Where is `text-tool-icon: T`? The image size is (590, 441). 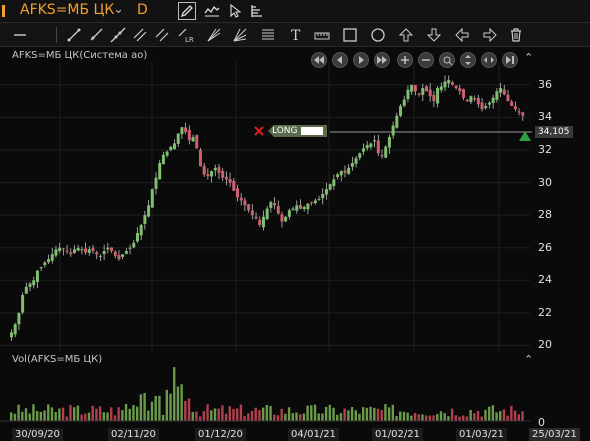 text-tool-icon: T is located at coordinates (296, 35).